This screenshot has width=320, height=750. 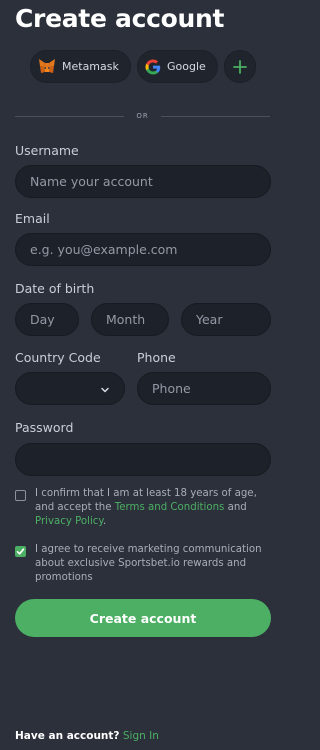 I want to click on google-button: Google, so click(x=177, y=66).